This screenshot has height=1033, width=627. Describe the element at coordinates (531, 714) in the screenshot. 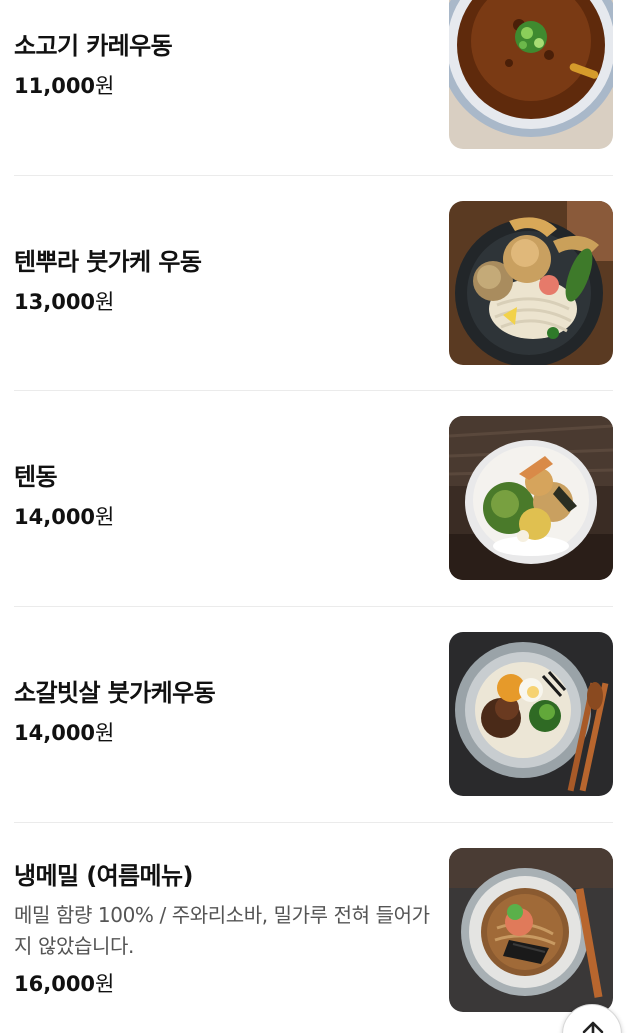

I see `beef-rib-bukkake-udon-photo` at that location.